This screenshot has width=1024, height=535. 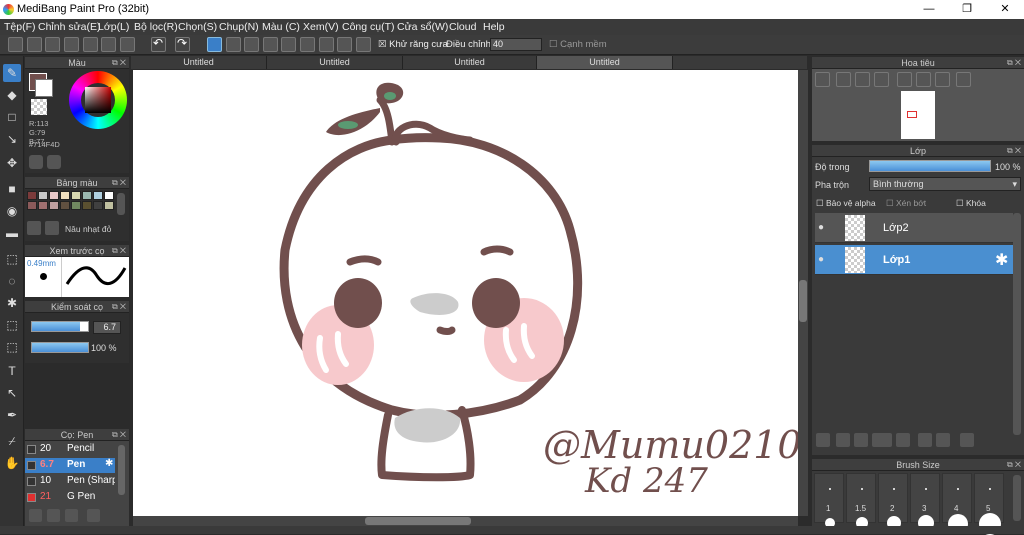 I want to click on vertical-scroll-thumb, so click(x=803, y=301).